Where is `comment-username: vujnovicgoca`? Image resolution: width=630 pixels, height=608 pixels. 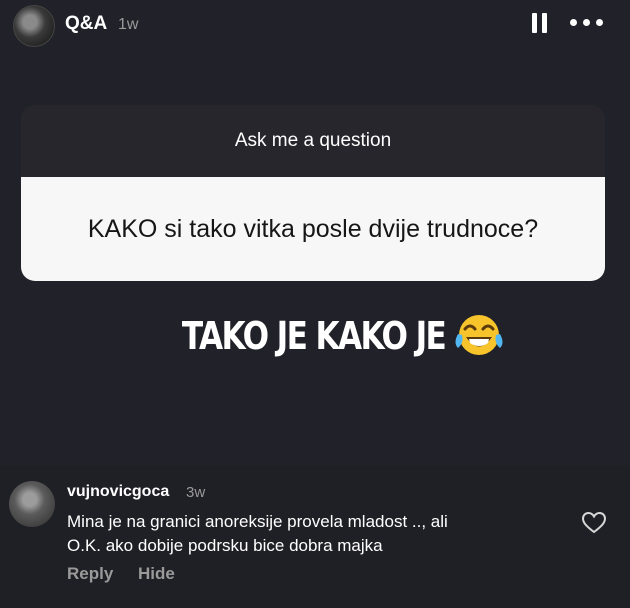 comment-username: vujnovicgoca is located at coordinates (118, 492).